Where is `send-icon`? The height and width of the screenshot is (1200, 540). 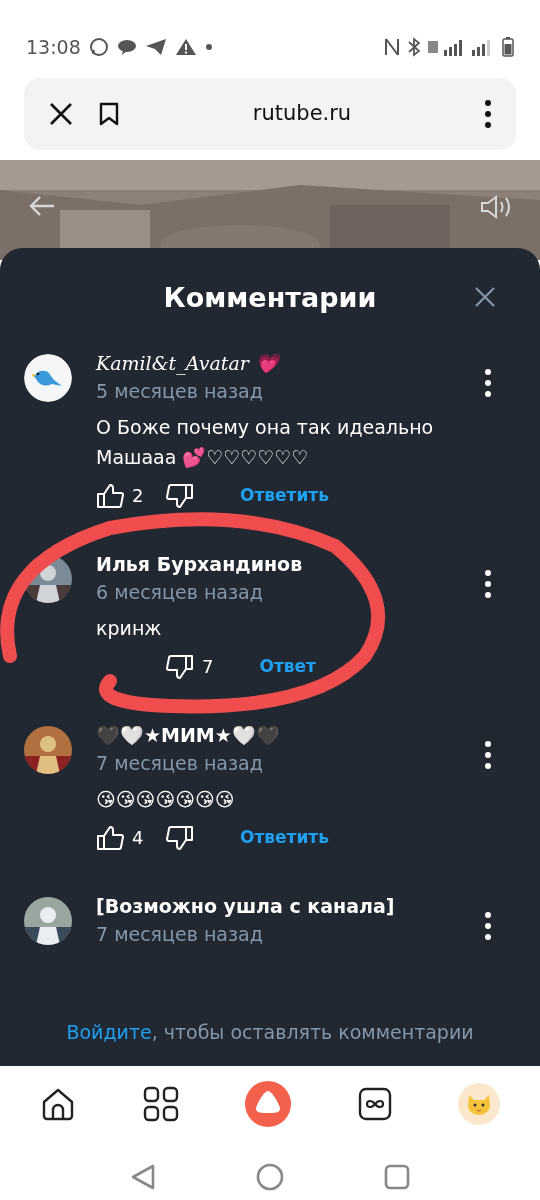 send-icon is located at coordinates (155, 47).